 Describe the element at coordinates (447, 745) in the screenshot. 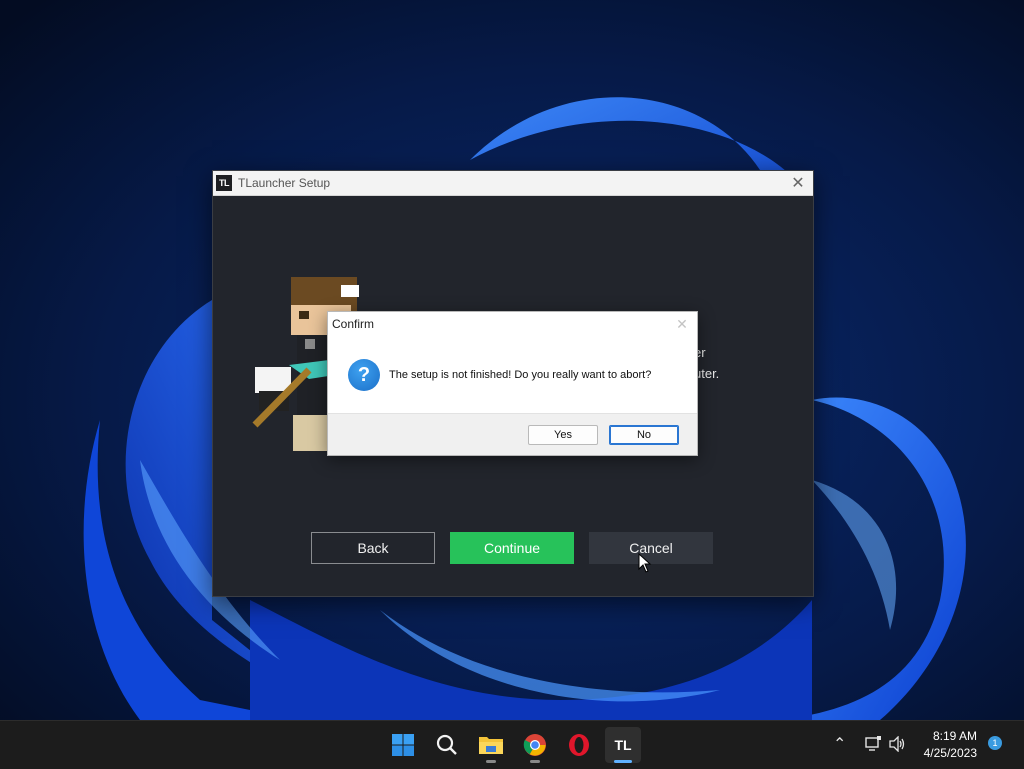

I see `search-icon` at that location.